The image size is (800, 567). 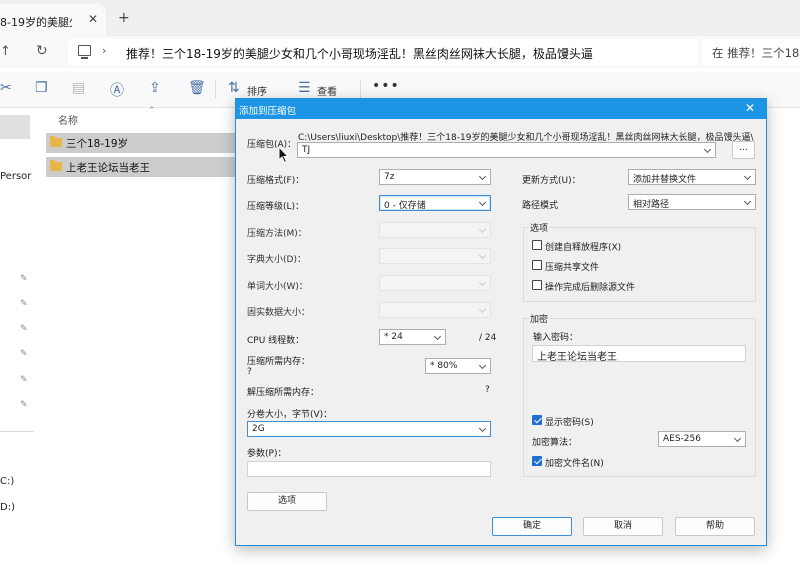 What do you see at coordinates (84, 52) in the screenshot?
I see `this-pc-icon` at bounding box center [84, 52].